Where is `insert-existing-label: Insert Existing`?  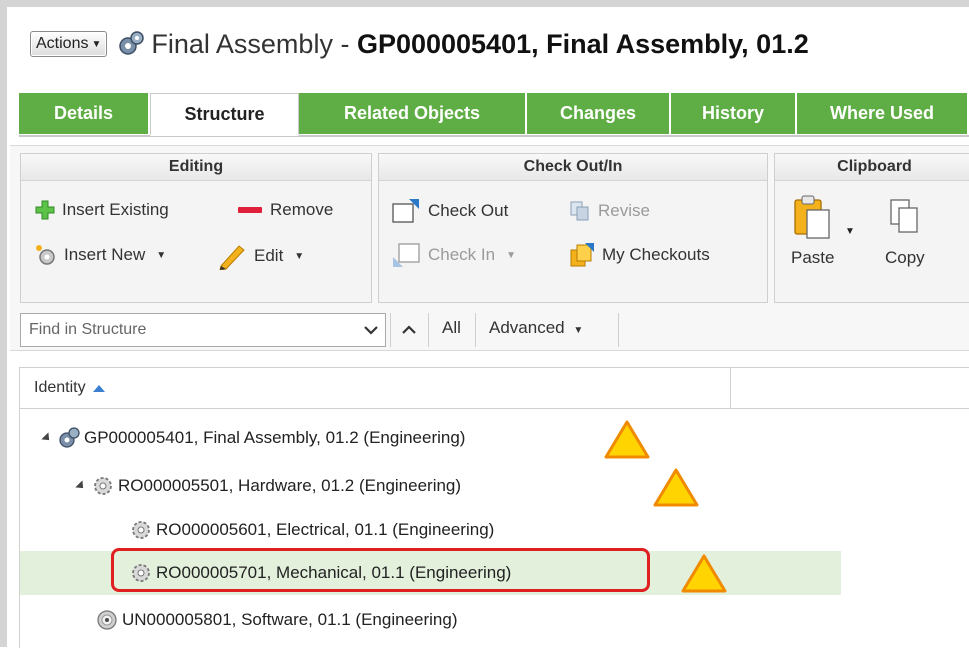 insert-existing-label: Insert Existing is located at coordinates (115, 209).